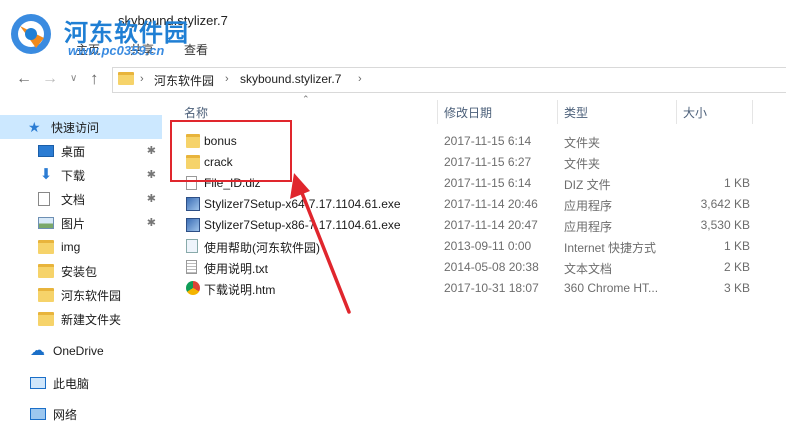 This screenshot has height=426, width=786. Describe the element at coordinates (491, 204) in the screenshot. I see `file-date: 2017-11-14 20:46` at that location.